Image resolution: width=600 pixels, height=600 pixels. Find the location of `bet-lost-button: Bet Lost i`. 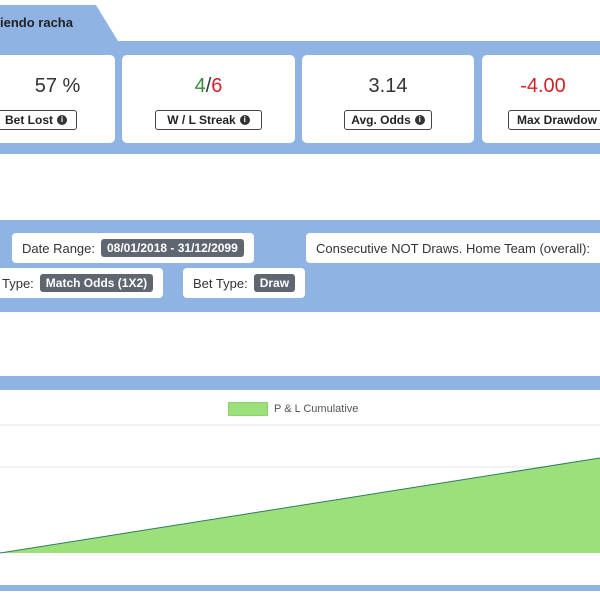

bet-lost-button: Bet Lost i is located at coordinates (38, 120).